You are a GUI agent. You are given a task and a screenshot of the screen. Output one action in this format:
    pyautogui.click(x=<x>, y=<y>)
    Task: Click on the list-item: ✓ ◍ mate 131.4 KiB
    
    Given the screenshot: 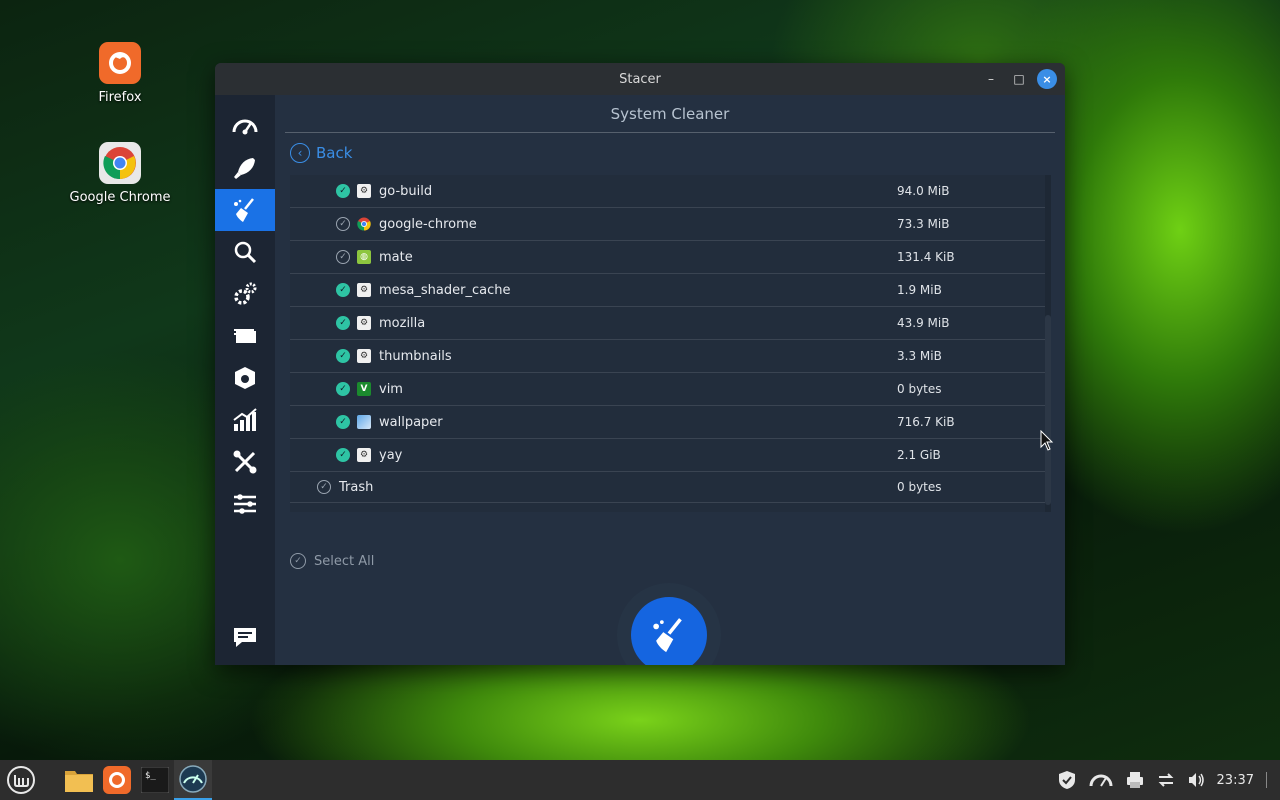 What is the action you would take?
    pyautogui.click(x=670, y=257)
    